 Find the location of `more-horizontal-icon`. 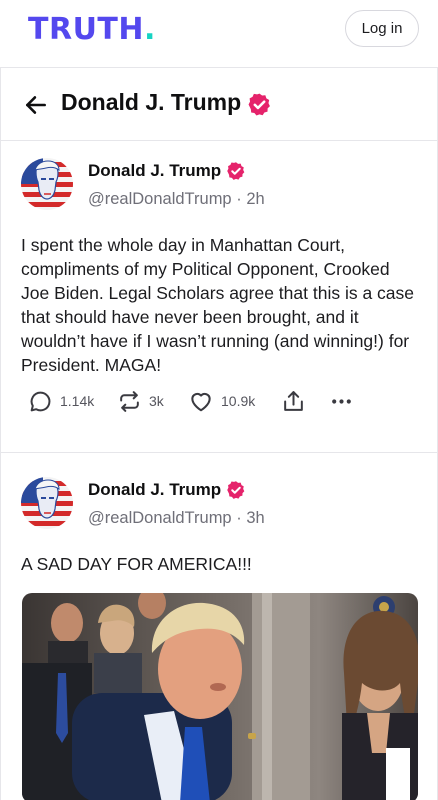

more-horizontal-icon is located at coordinates (341, 401).